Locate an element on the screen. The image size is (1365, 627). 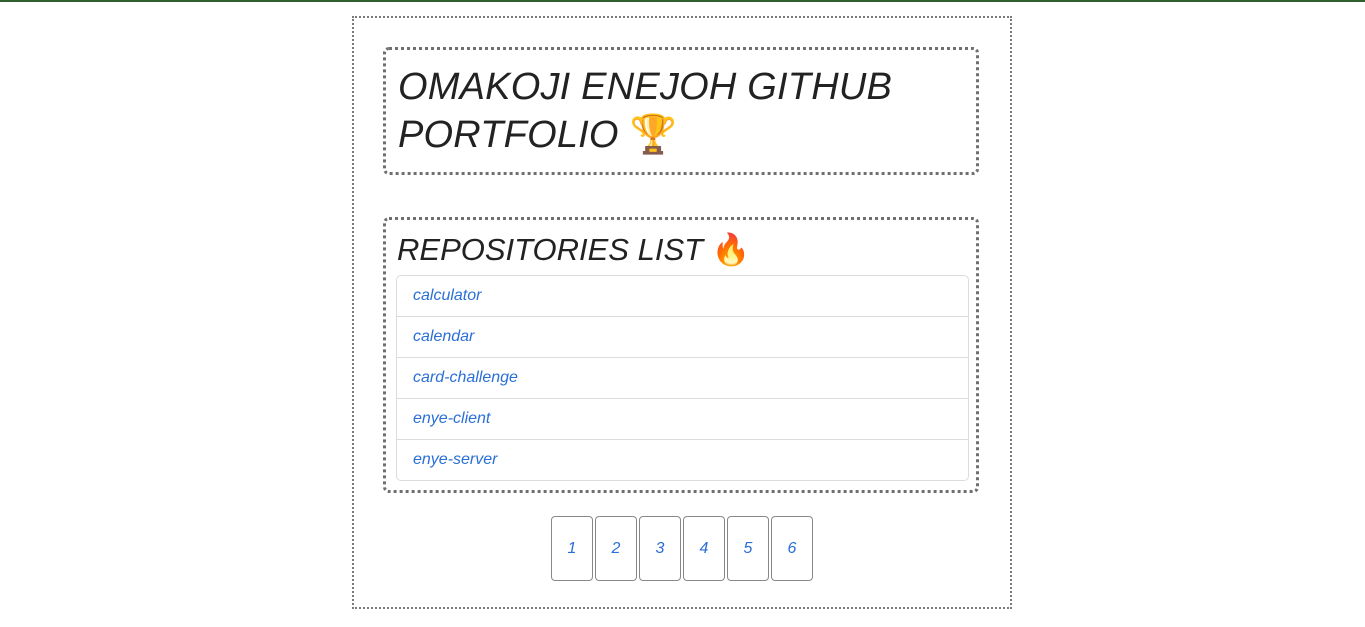
list-item: enye-server is located at coordinates (682, 460).